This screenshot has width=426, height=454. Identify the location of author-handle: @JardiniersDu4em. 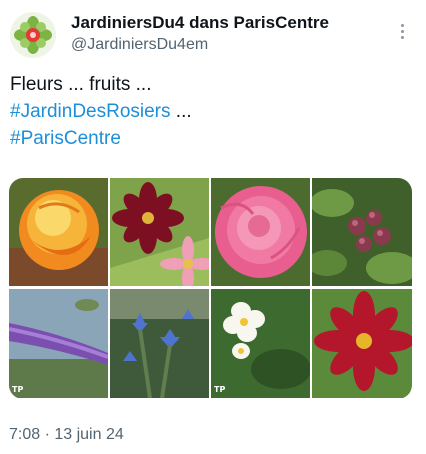
(139, 45).